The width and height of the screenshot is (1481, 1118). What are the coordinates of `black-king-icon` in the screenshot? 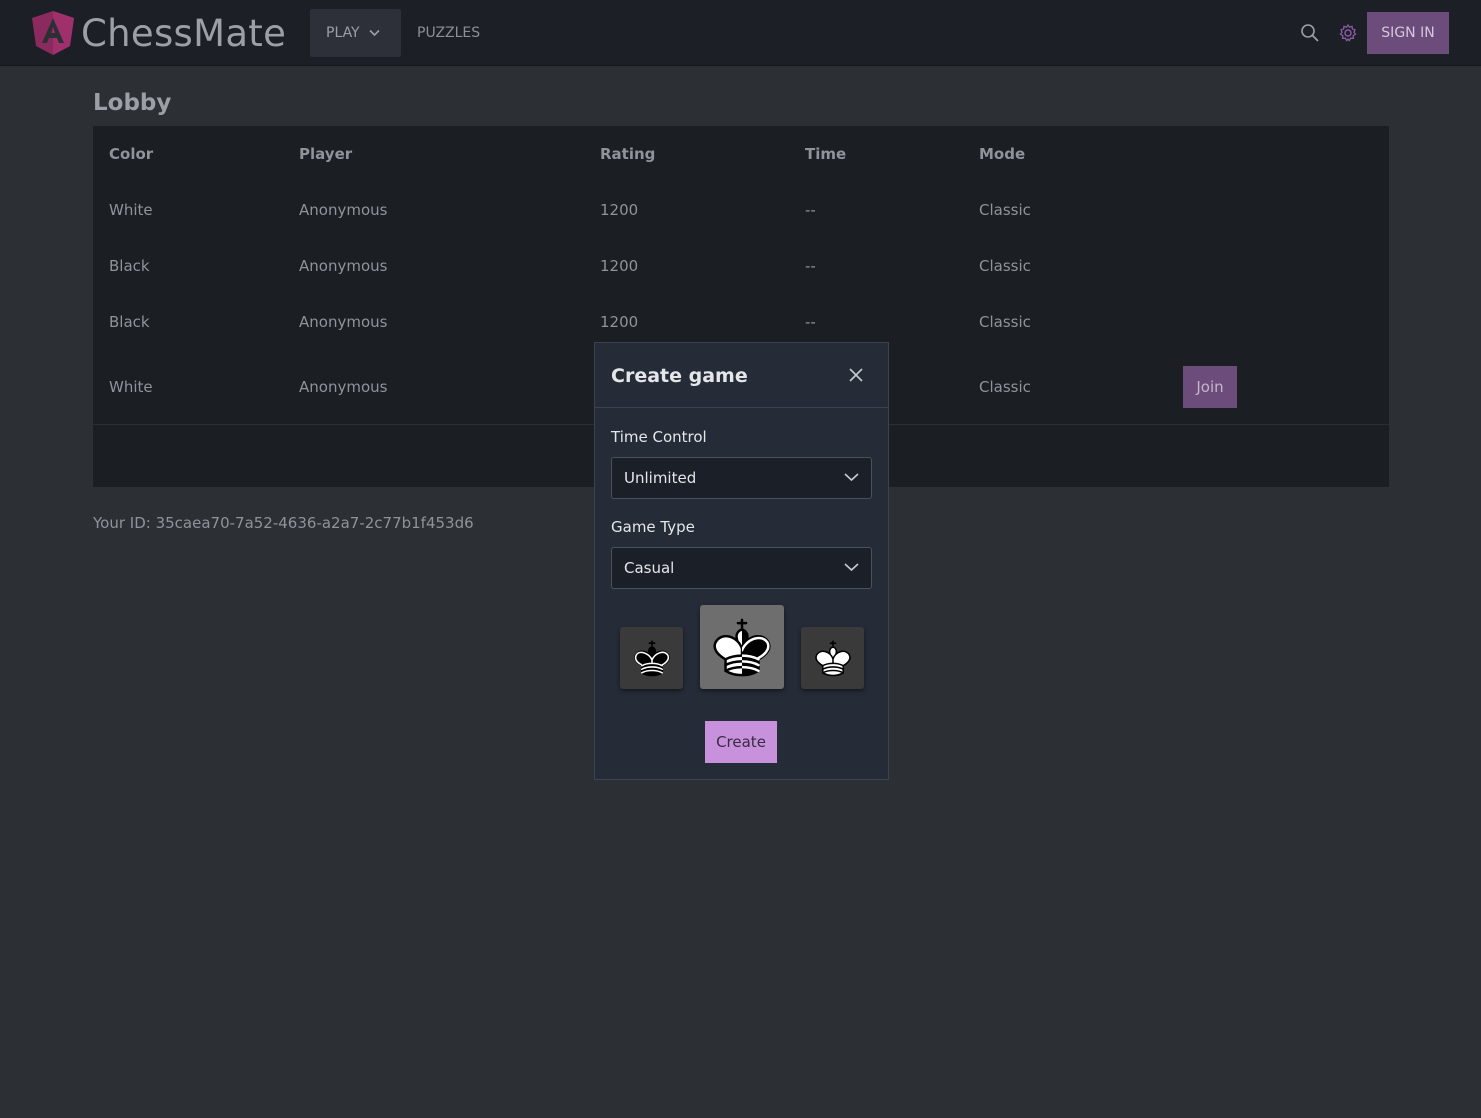 It's located at (651, 658).